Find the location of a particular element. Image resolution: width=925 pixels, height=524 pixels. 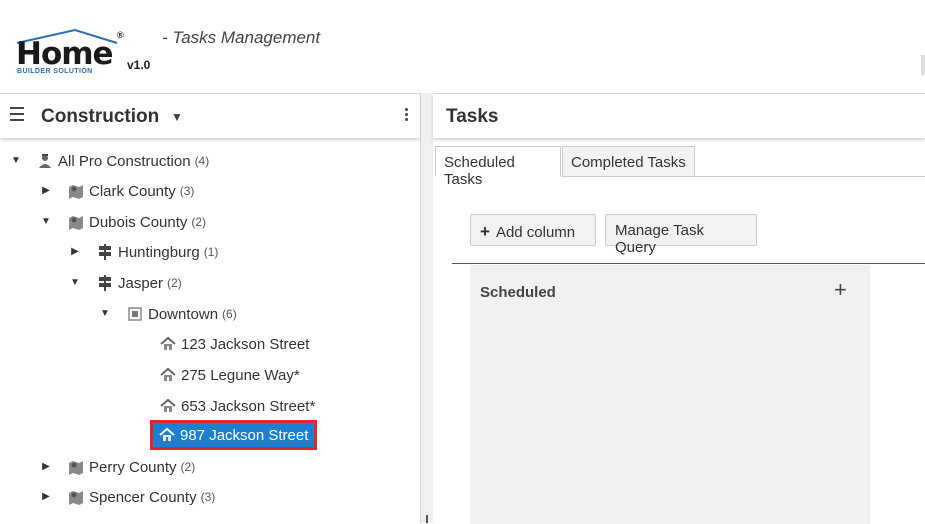

tree-node-spencer-county: Spencer County (3) is located at coordinates (141, 497).